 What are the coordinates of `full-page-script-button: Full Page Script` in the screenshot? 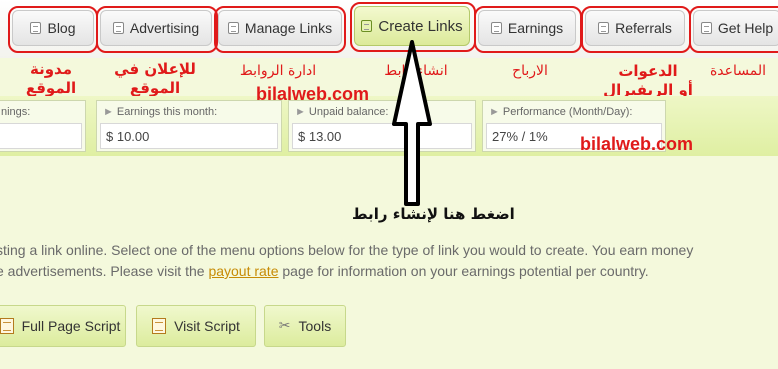 It's located at (63, 326).